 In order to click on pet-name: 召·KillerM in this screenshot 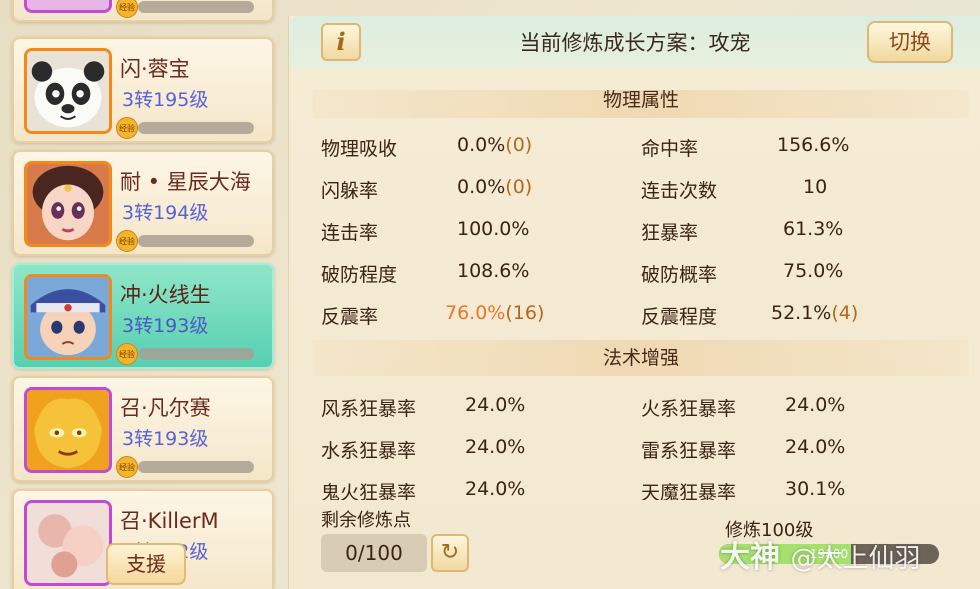, I will do `click(169, 521)`.